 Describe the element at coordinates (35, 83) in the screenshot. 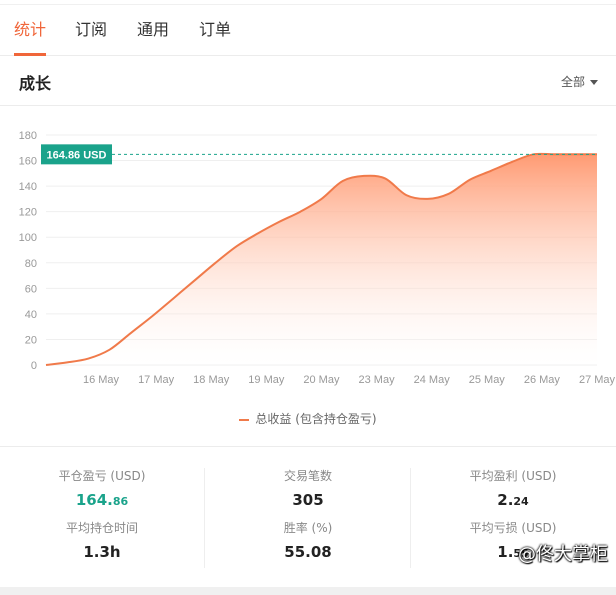

I see `section-title: 成长` at that location.